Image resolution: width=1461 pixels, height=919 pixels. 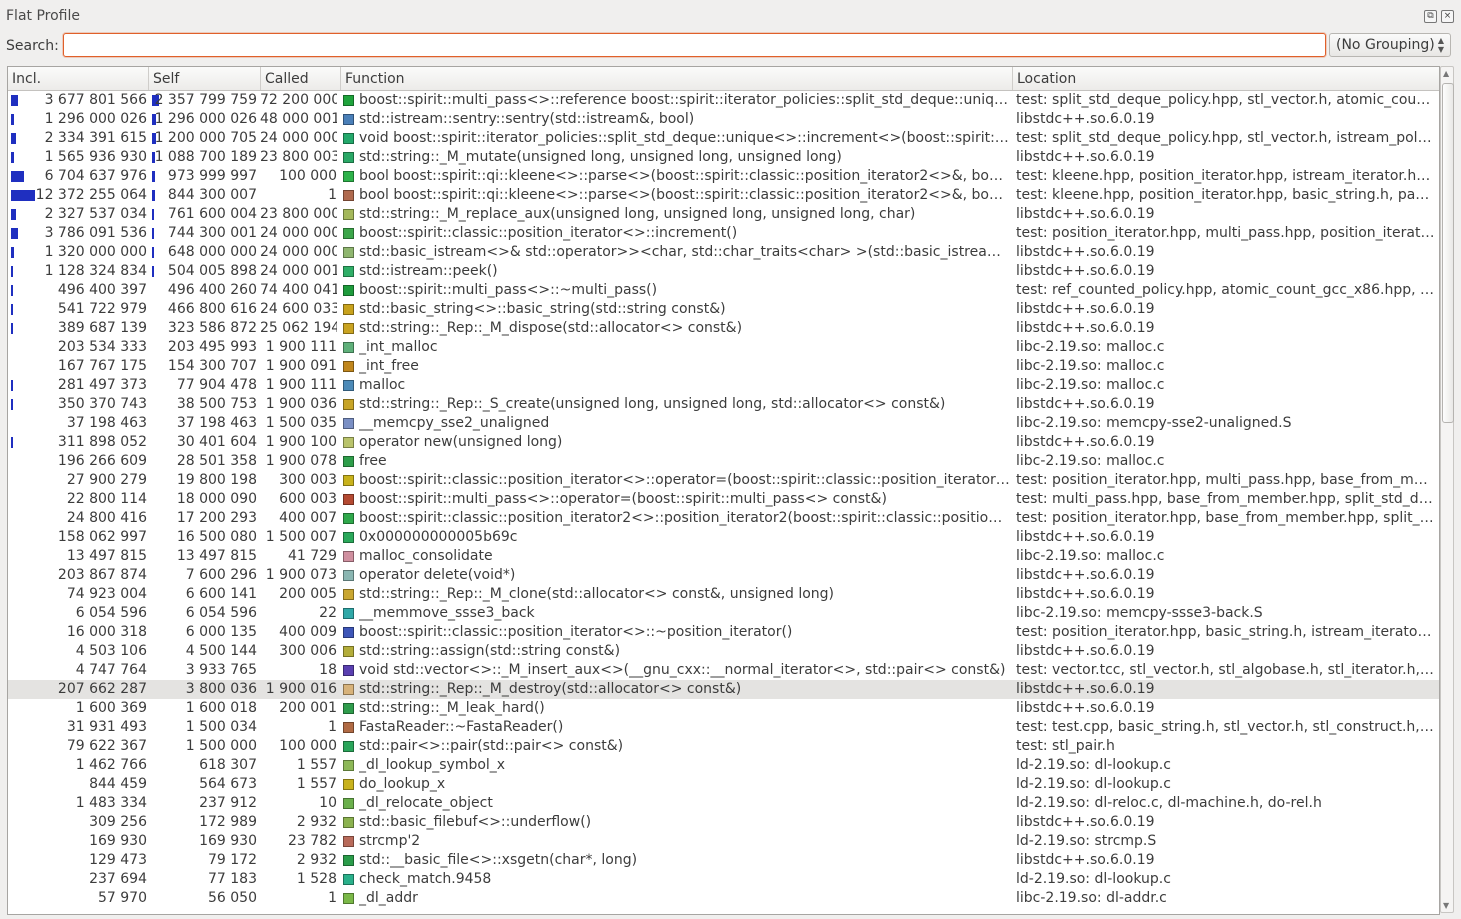 I want to click on vertical-scrollbar: ▲ ▼, so click(x=1447, y=489).